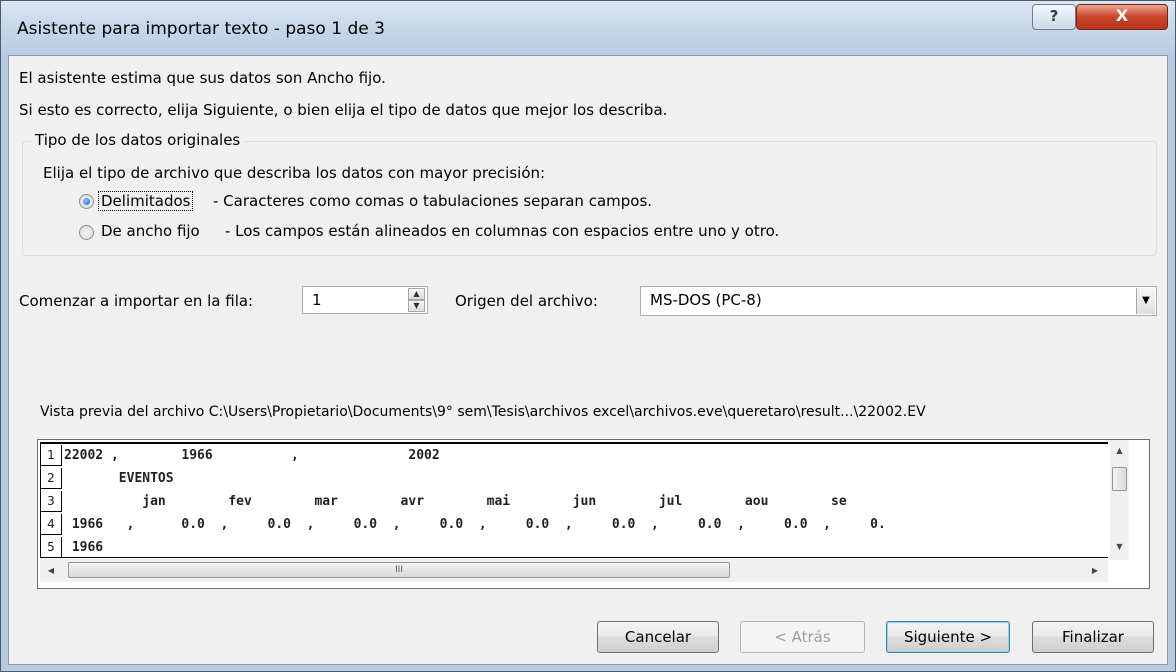 This screenshot has height=672, width=1176. I want to click on preview-row: 5 1966, so click(574, 546).